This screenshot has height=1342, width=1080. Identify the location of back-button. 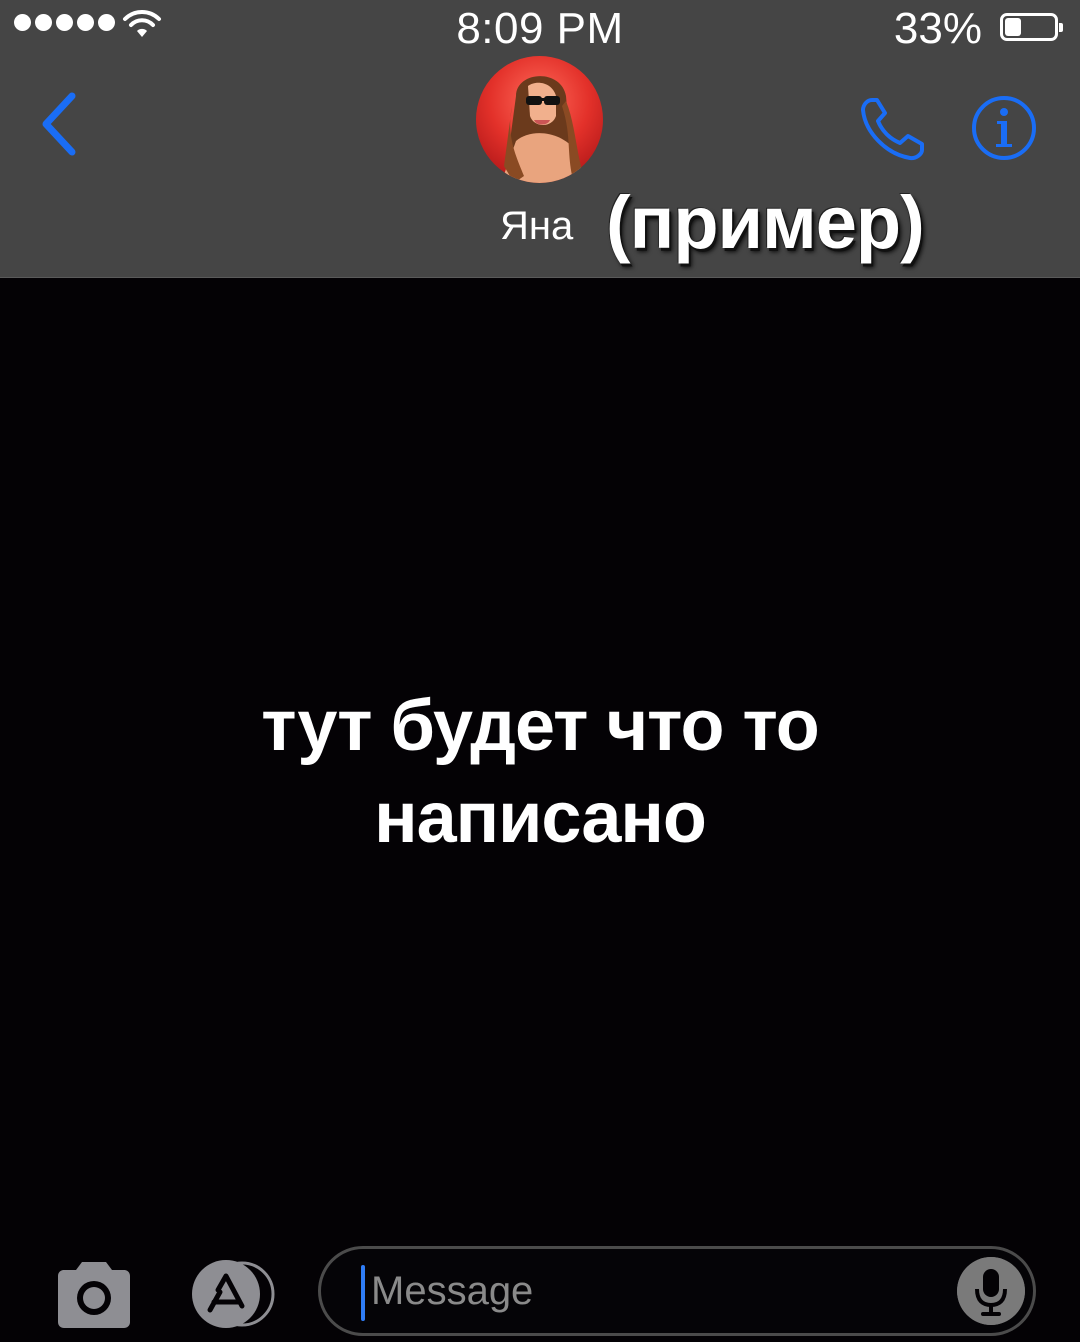
(60, 124).